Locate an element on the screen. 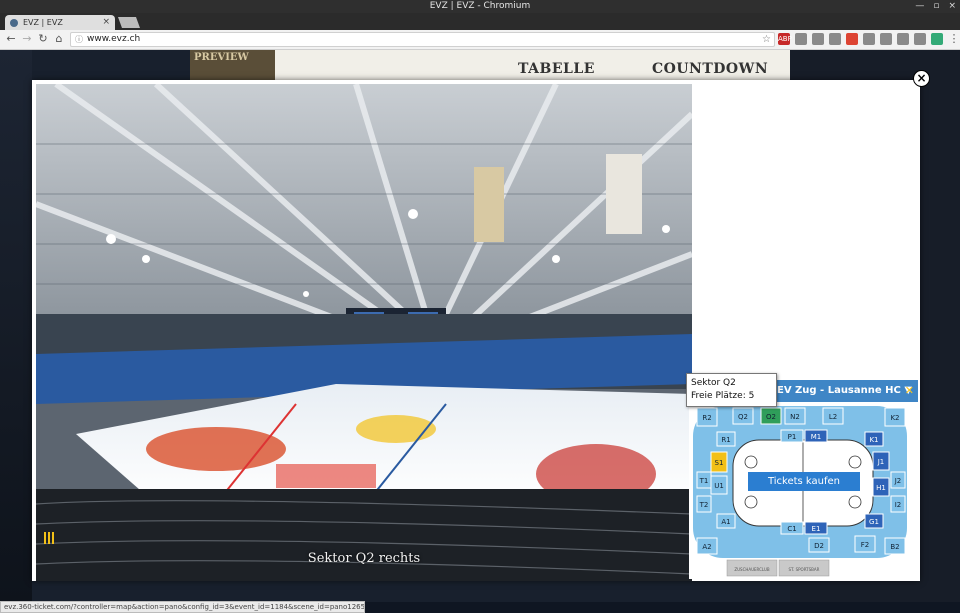 The image size is (960, 613). sector-label: T1 is located at coordinates (704, 481).